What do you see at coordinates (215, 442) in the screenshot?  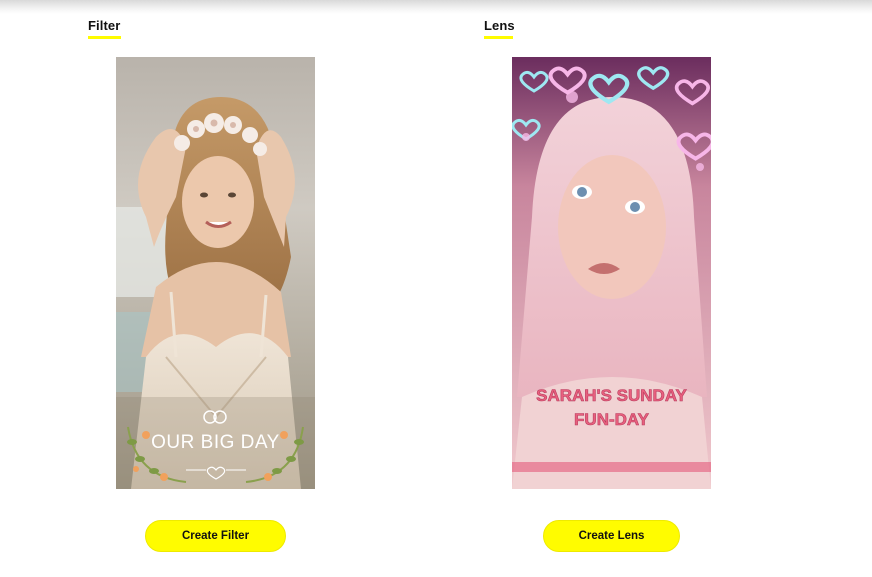 I see `filter-overlay-text: OUR BIG DAY` at bounding box center [215, 442].